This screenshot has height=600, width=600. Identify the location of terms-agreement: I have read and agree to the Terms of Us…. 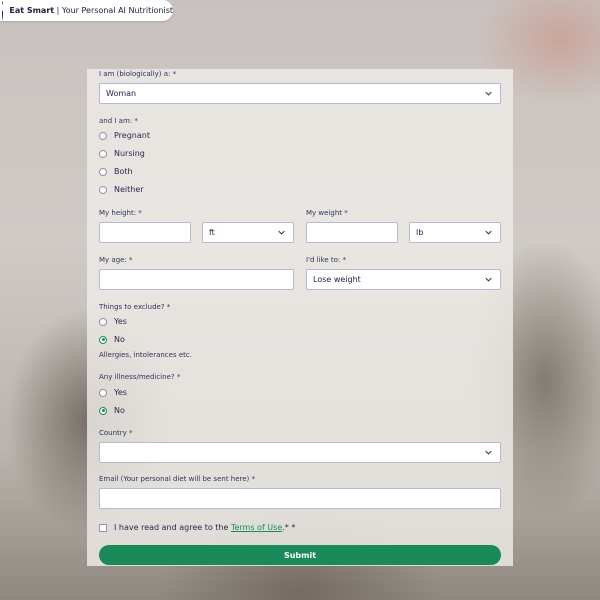
(197, 527).